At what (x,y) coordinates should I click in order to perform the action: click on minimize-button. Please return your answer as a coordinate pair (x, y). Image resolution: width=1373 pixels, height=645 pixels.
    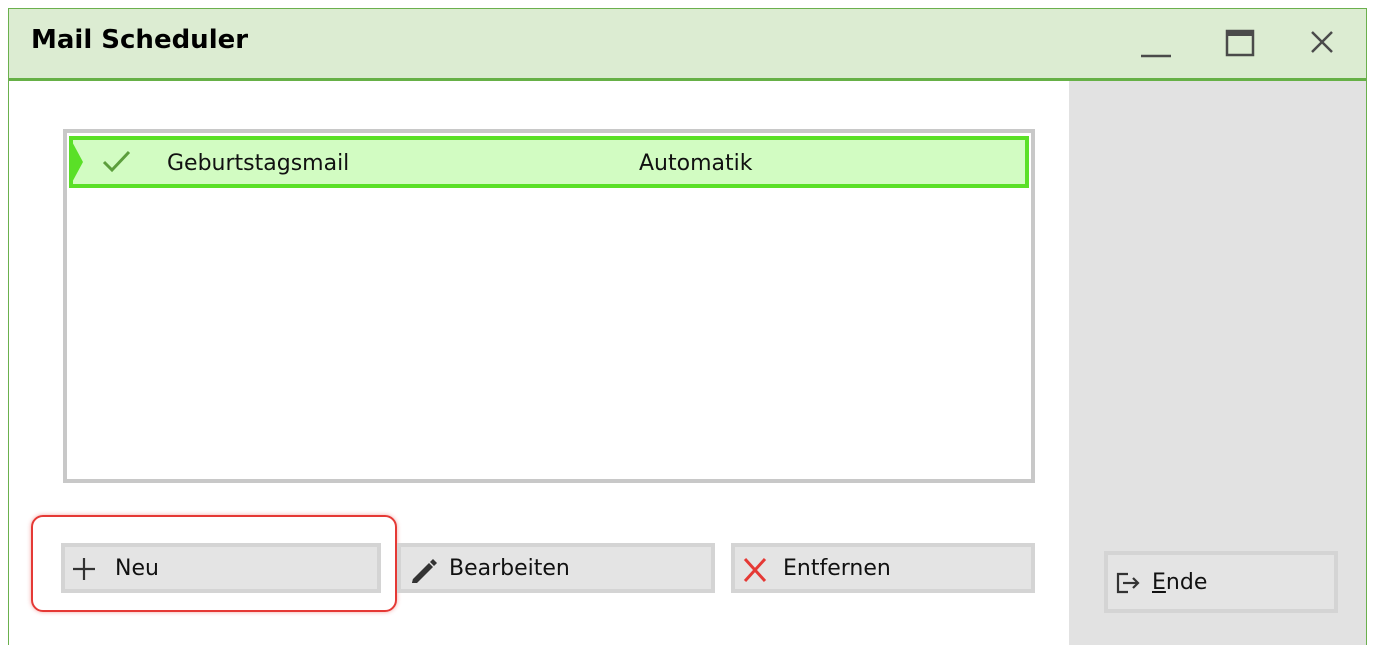
    Looking at the image, I should click on (1156, 43).